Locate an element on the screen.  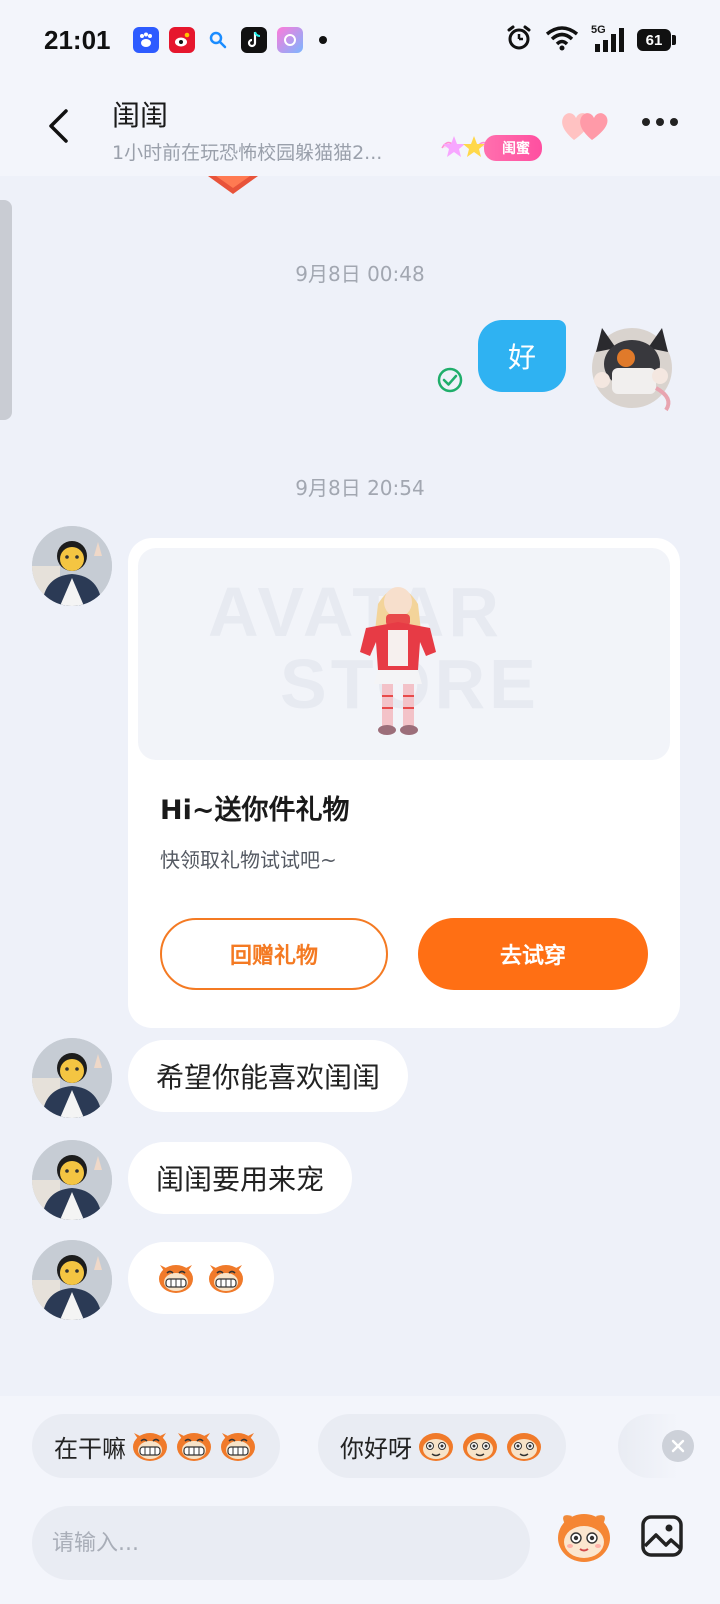
more-options-button is located at coordinates (660, 122).